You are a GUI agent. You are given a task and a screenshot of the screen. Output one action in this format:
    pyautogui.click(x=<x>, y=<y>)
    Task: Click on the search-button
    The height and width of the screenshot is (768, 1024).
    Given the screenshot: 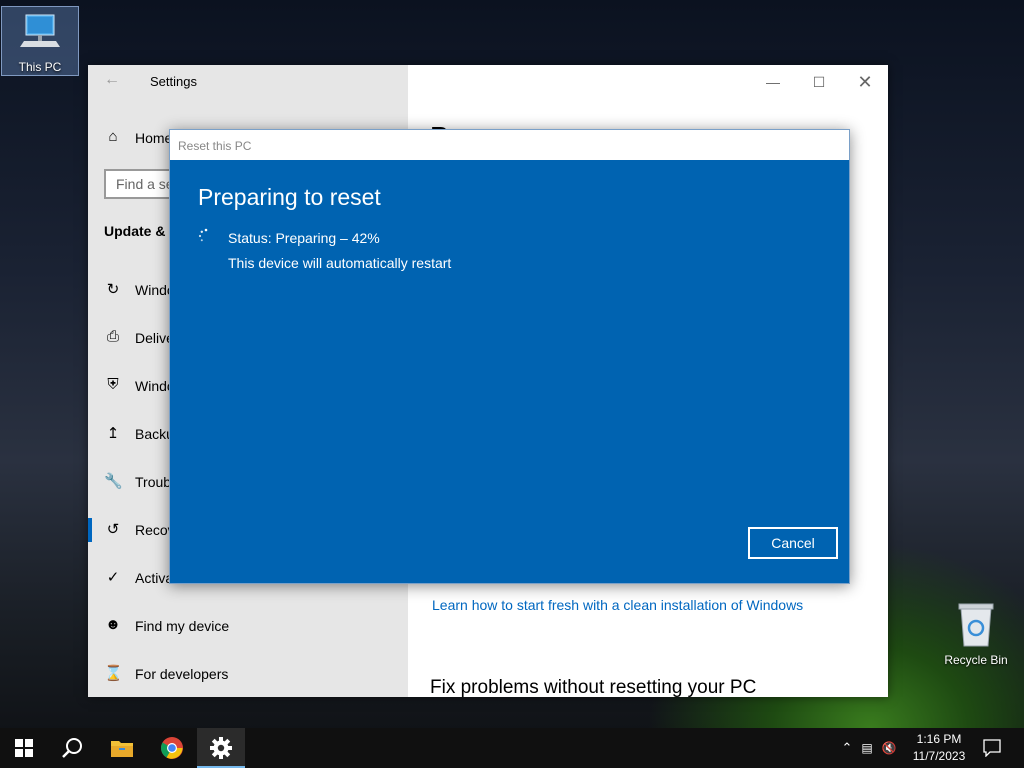 What is the action you would take?
    pyautogui.click(x=72, y=748)
    